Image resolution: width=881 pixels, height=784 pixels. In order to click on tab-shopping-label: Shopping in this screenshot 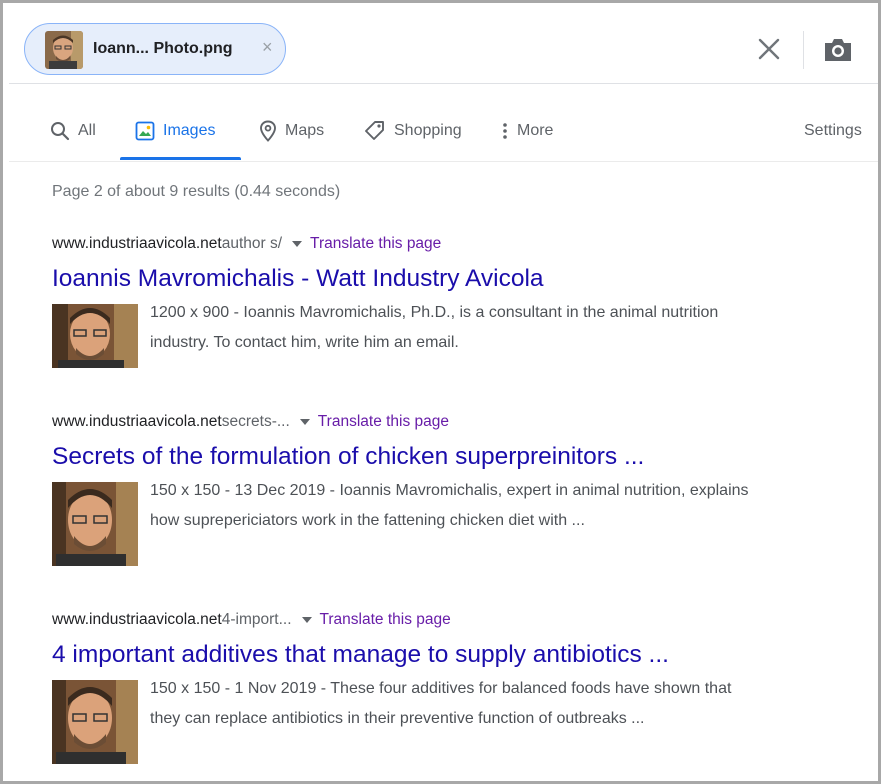, I will do `click(428, 130)`.